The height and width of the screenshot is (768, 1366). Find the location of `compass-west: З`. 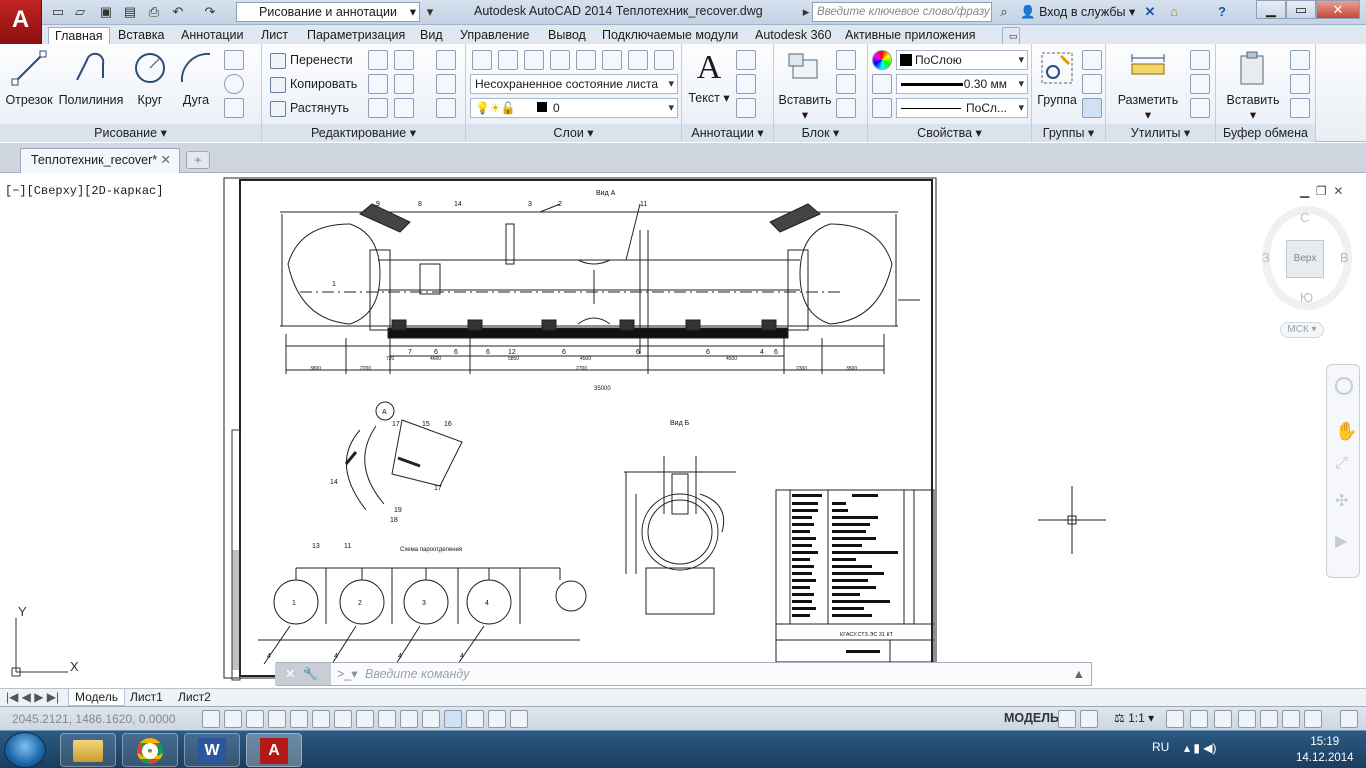

compass-west: З is located at coordinates (1266, 257).